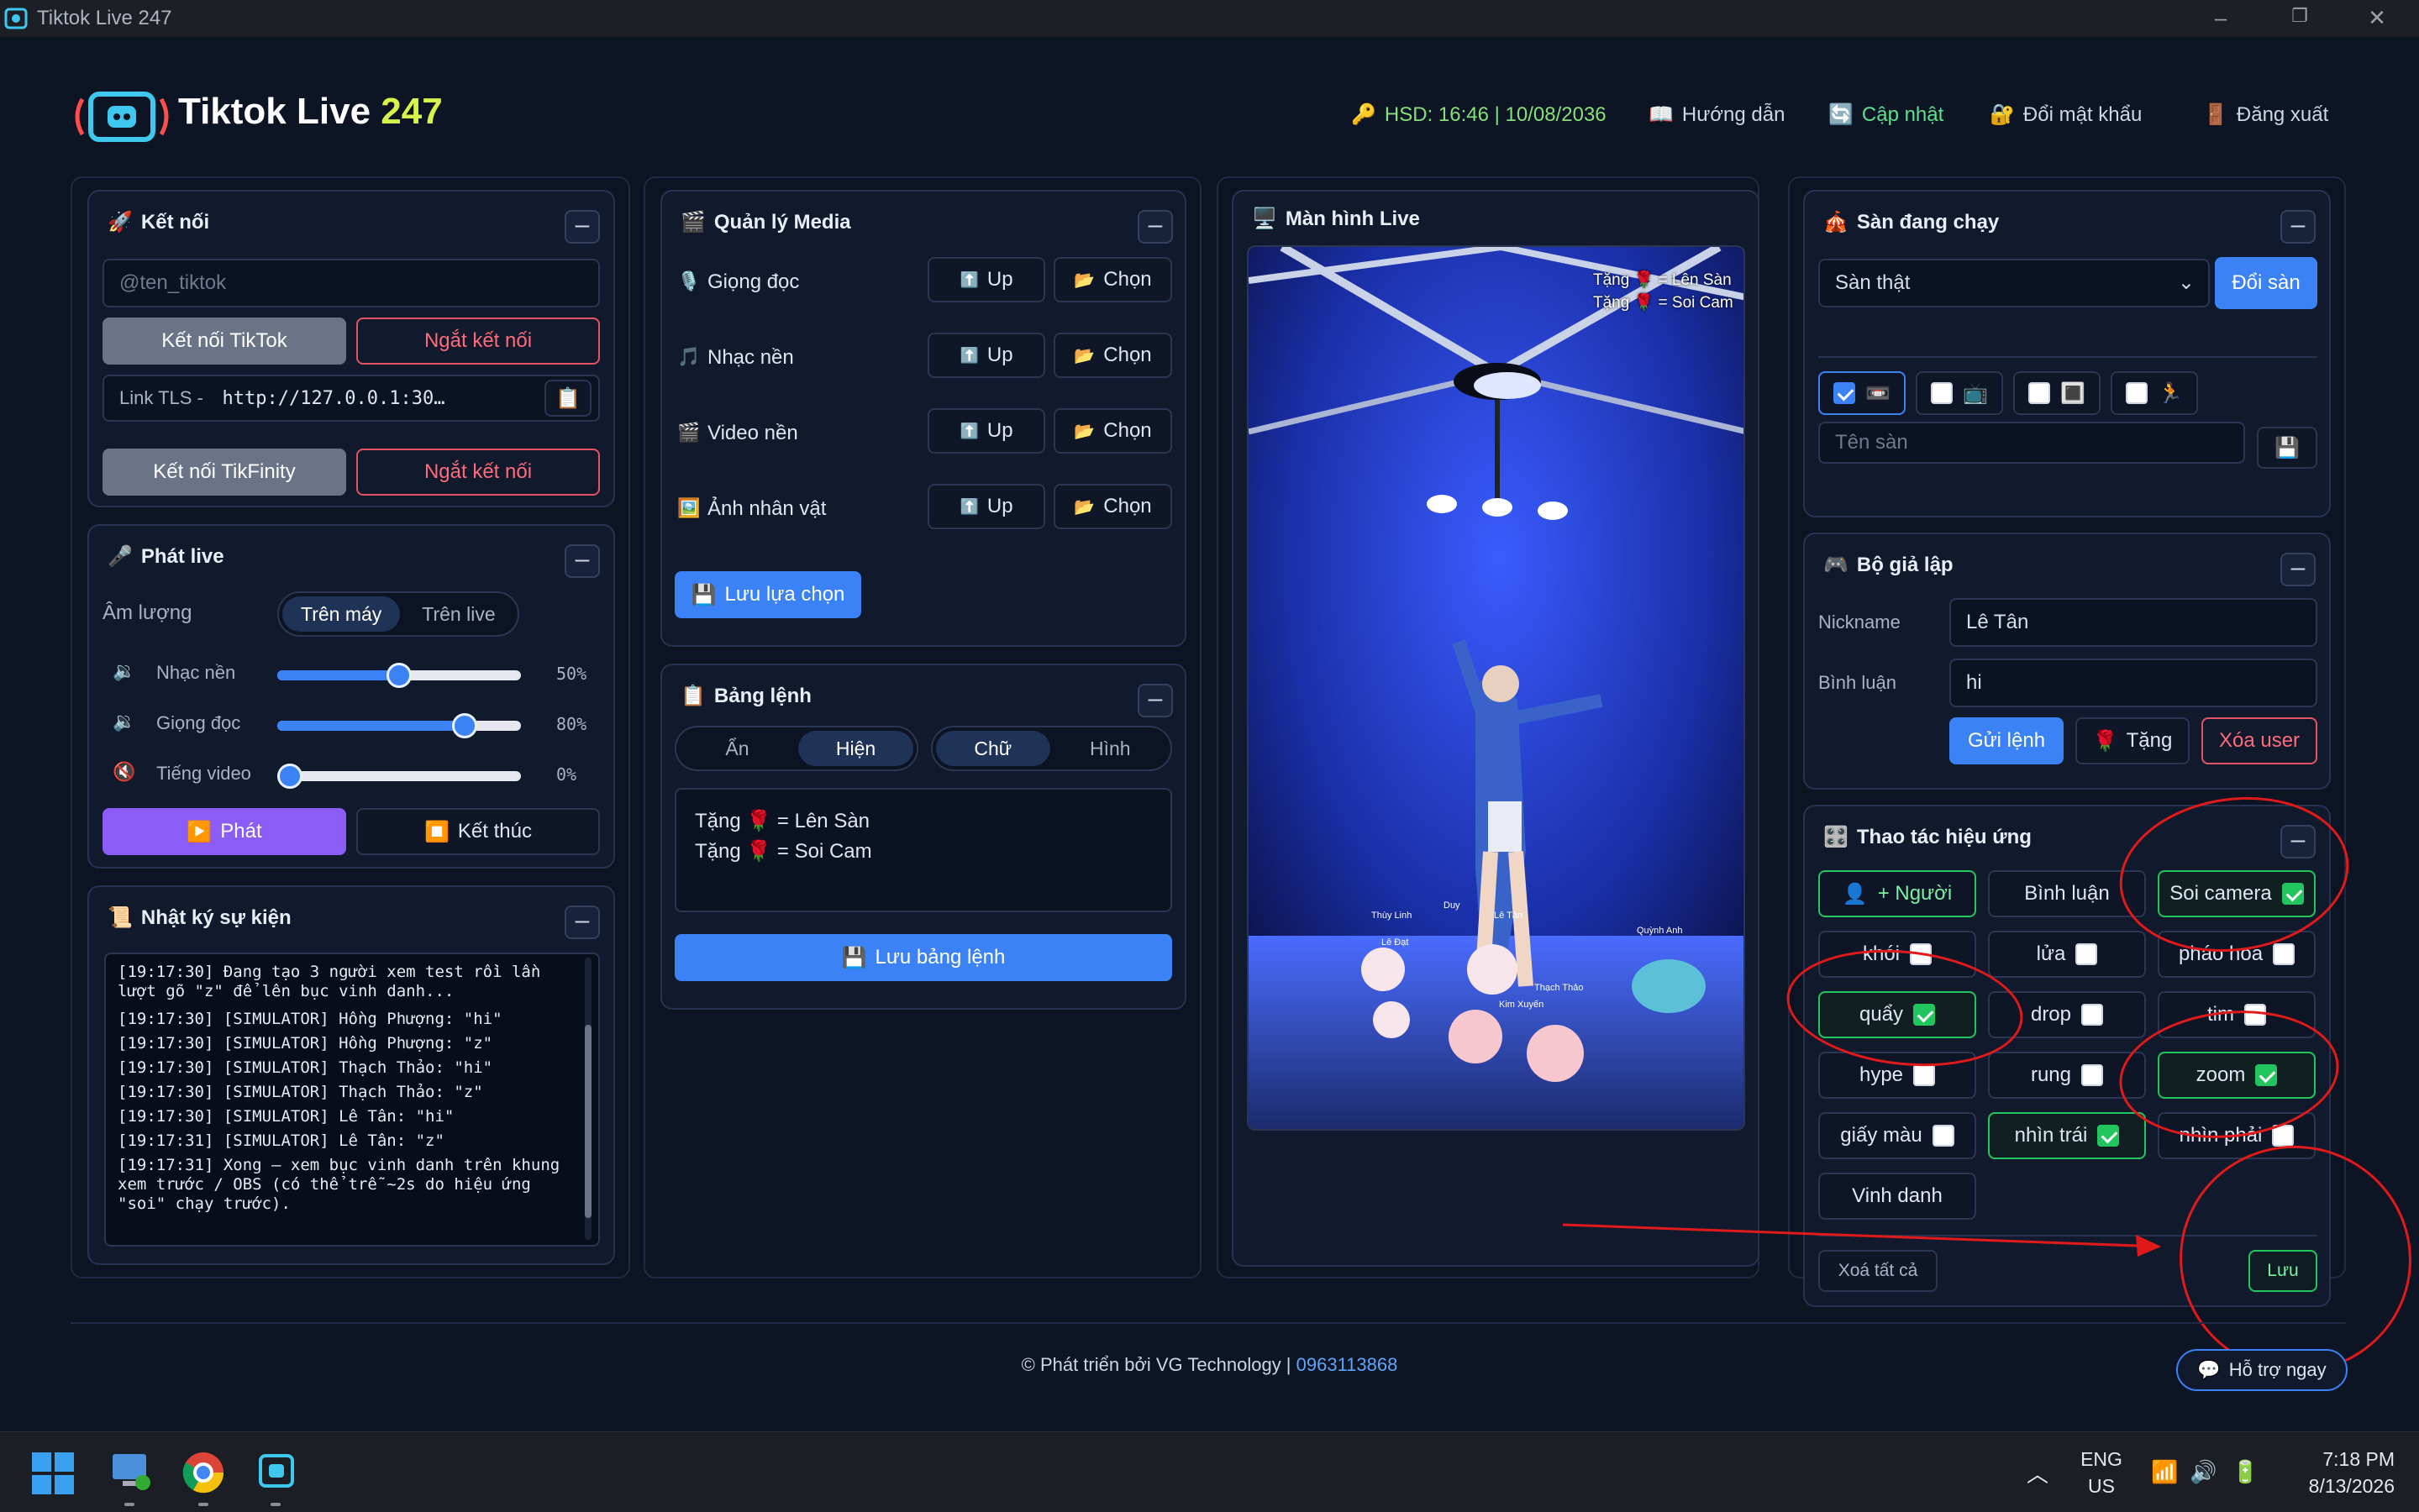 This screenshot has width=2419, height=1512. What do you see at coordinates (855, 748) in the screenshot?
I see `seg-show: Hiện` at bounding box center [855, 748].